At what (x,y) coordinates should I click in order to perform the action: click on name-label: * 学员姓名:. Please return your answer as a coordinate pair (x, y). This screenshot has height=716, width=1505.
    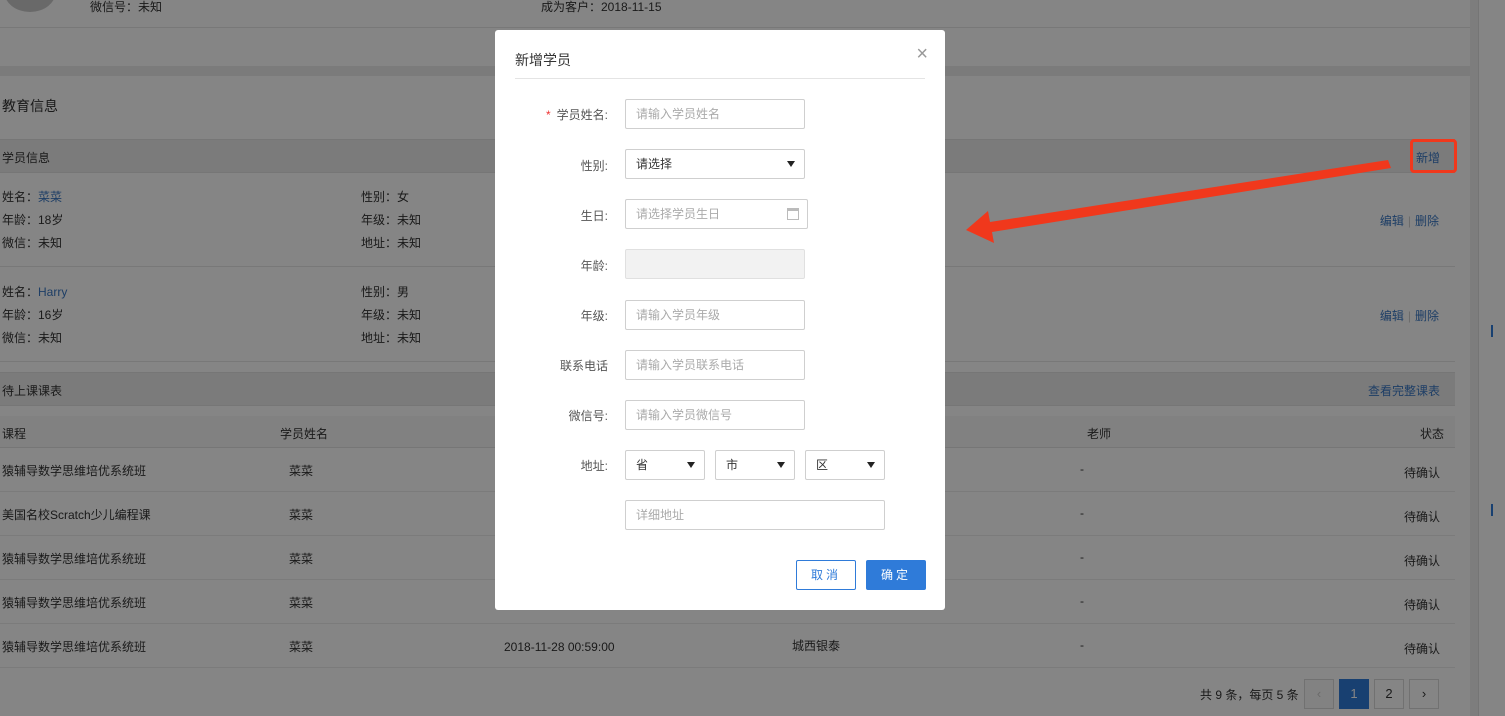
    Looking at the image, I should click on (577, 114).